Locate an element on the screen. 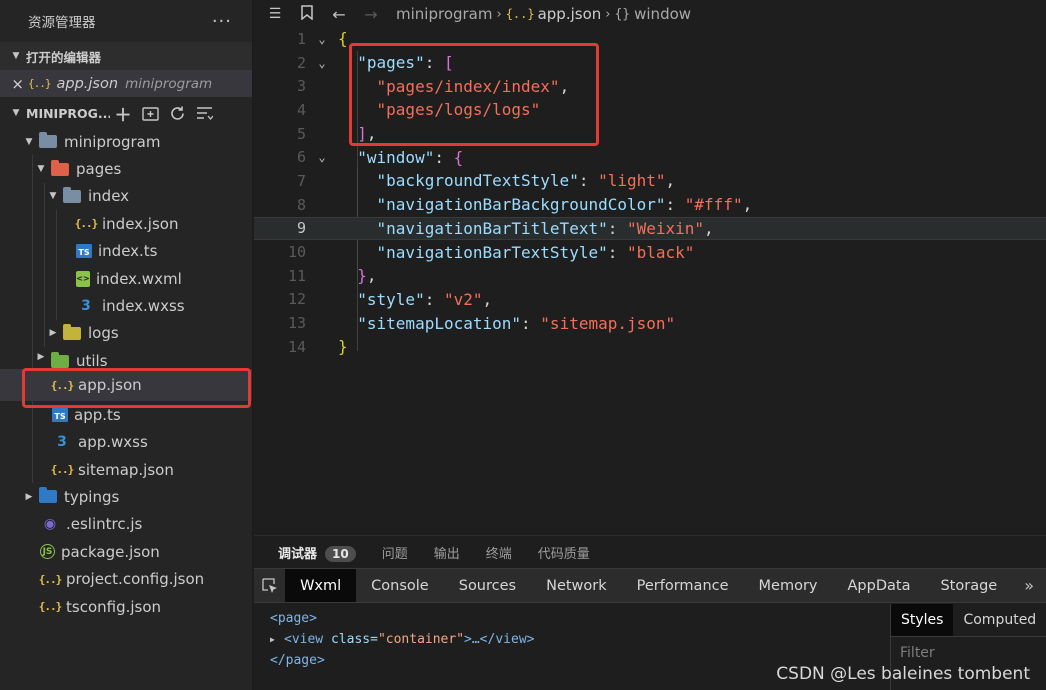 Image resolution: width=1046 pixels, height=690 pixels. tree-item-label: index.ts is located at coordinates (128, 251).